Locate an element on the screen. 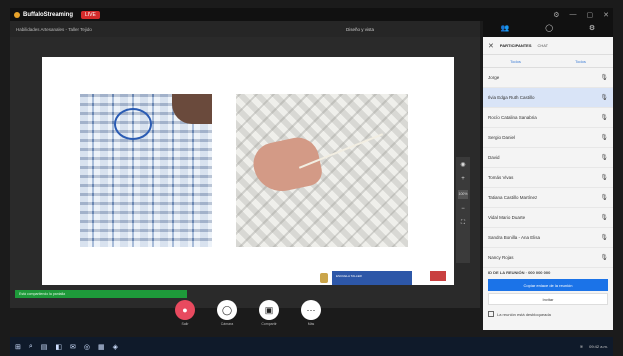  more-icon: ⋯ is located at coordinates (311, 310).